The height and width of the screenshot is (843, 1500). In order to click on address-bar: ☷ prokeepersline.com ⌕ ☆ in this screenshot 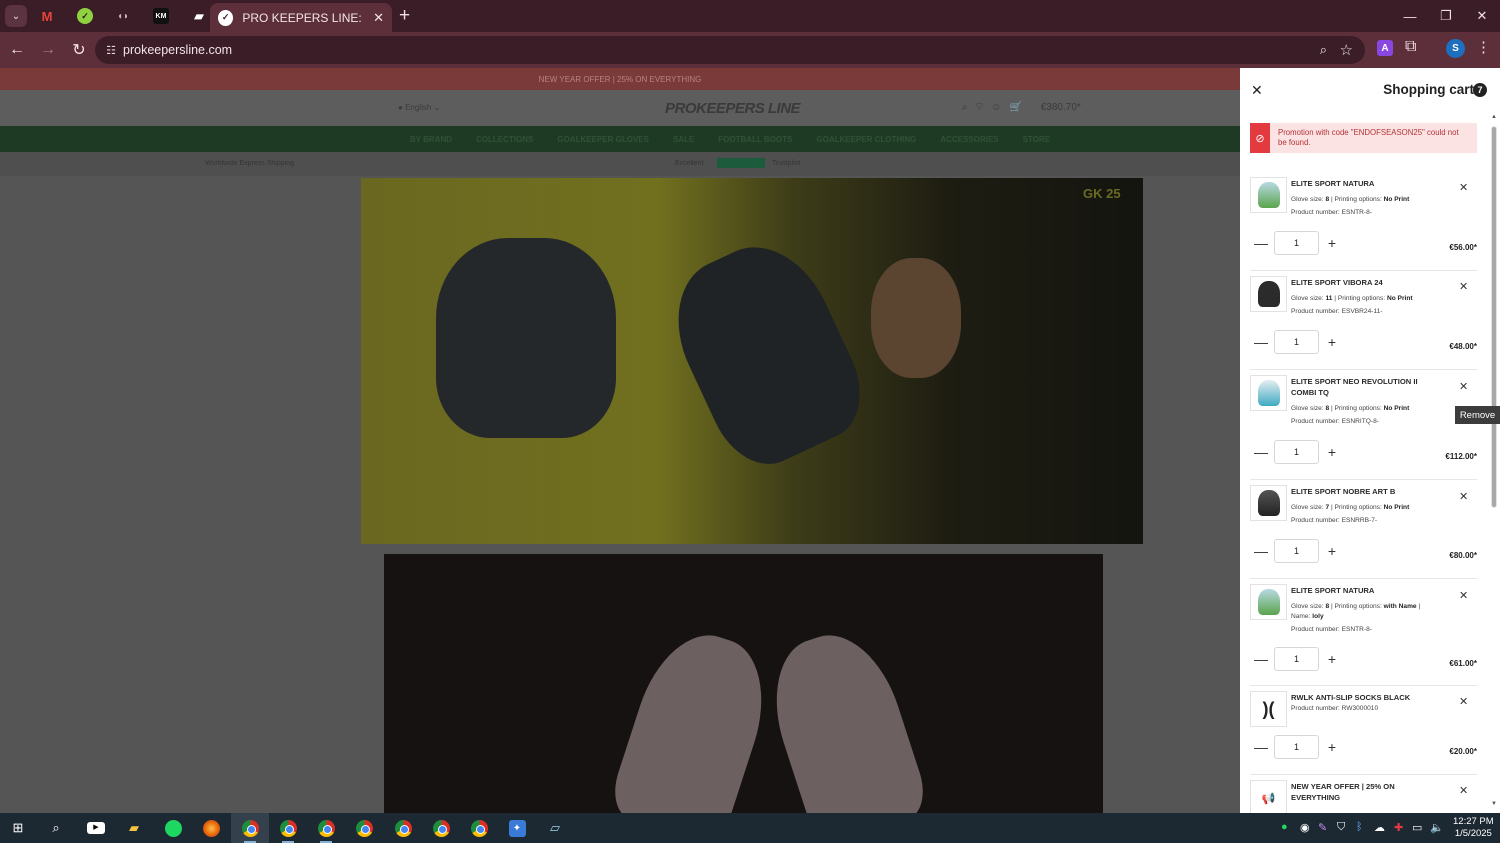, I will do `click(730, 50)`.